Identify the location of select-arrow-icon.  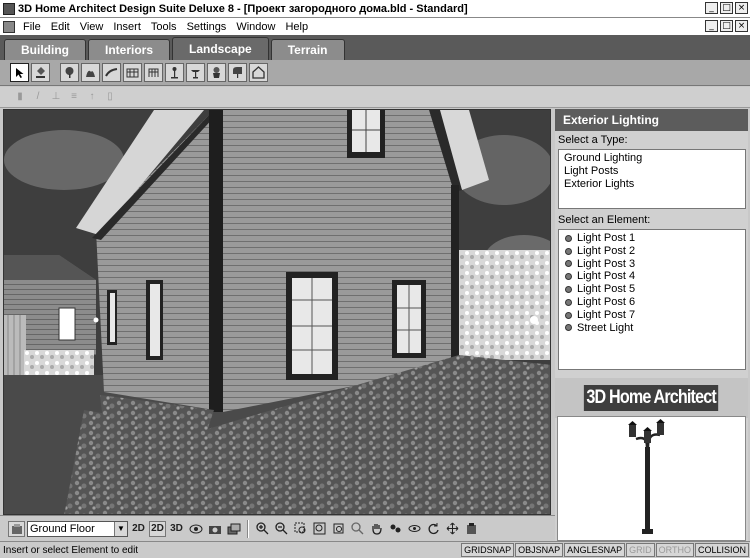
(19, 72).